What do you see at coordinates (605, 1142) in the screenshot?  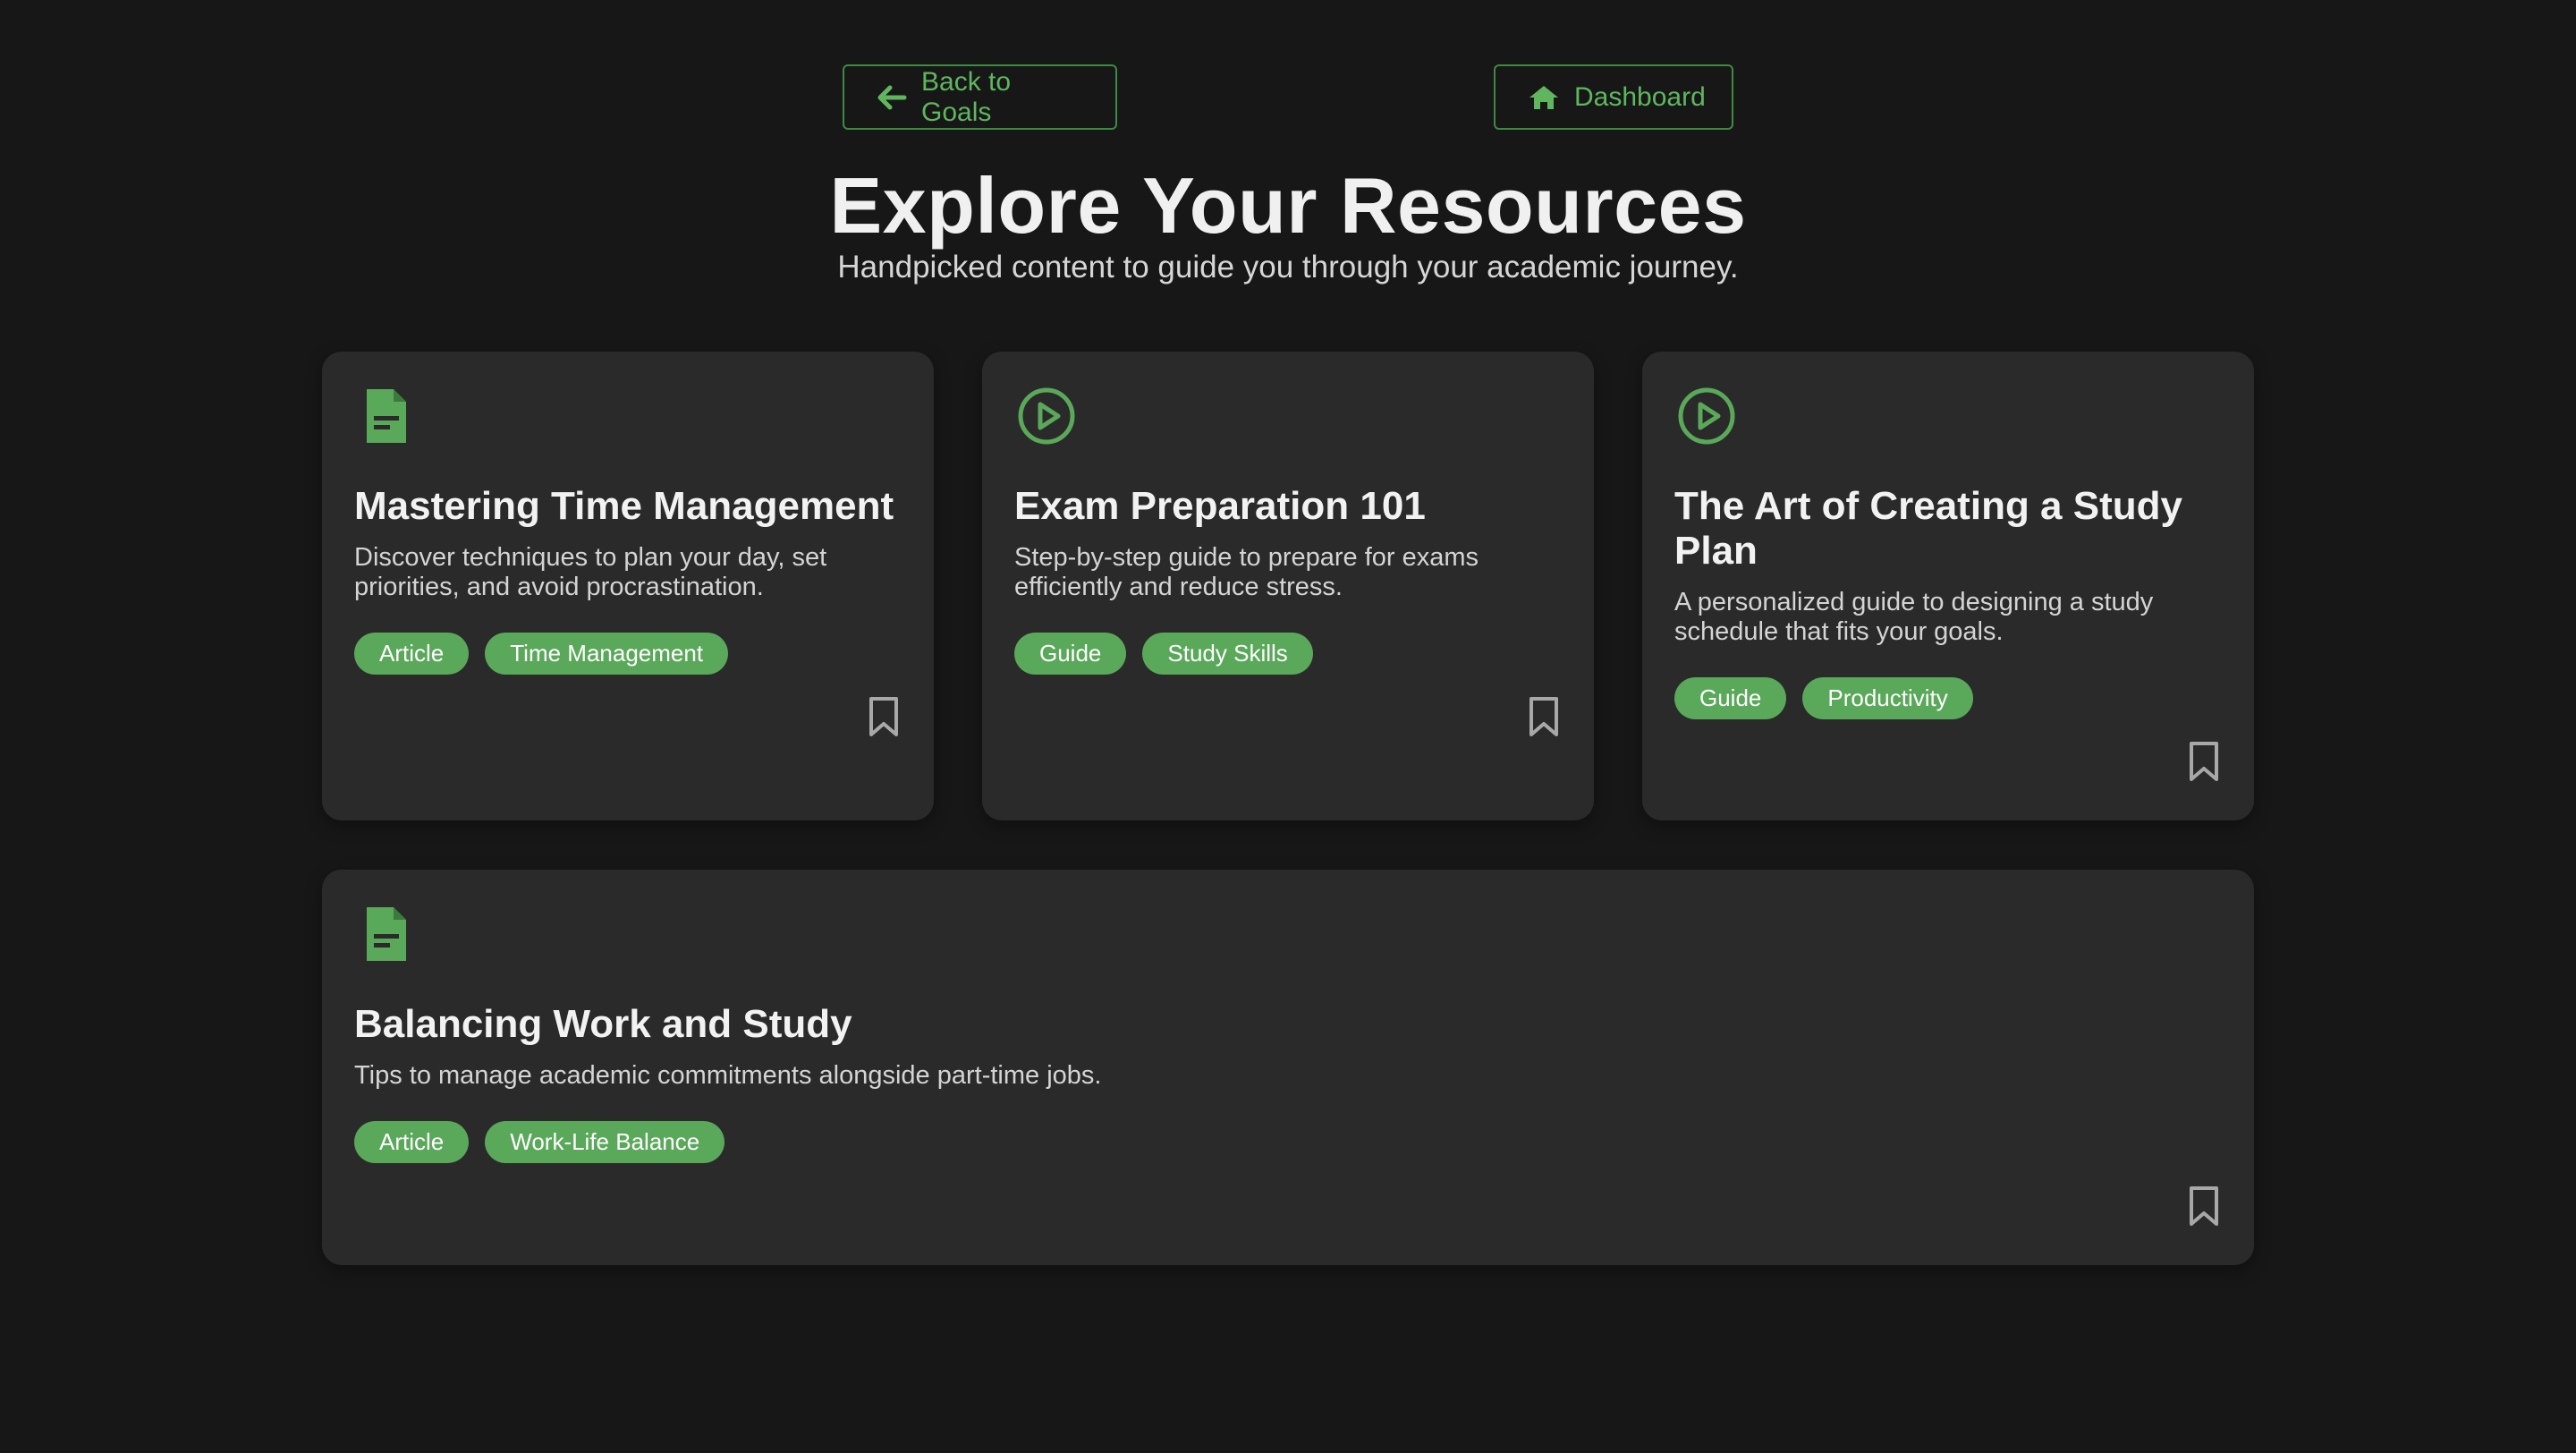 I see `tag: Work-Life Balance` at bounding box center [605, 1142].